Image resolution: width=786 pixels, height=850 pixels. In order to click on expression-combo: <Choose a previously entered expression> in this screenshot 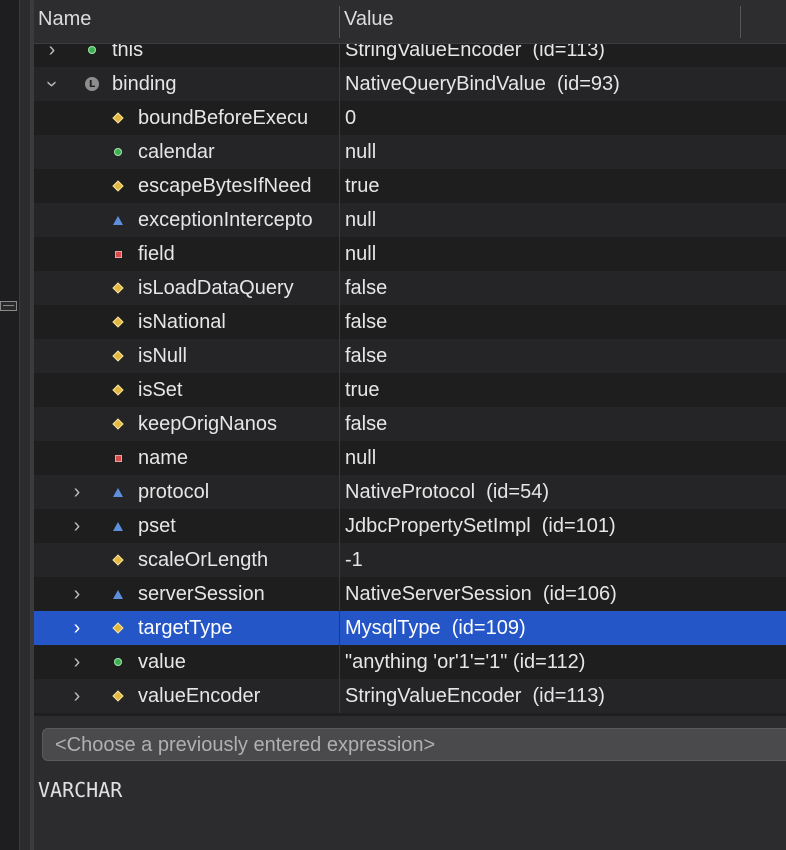, I will do `click(414, 744)`.